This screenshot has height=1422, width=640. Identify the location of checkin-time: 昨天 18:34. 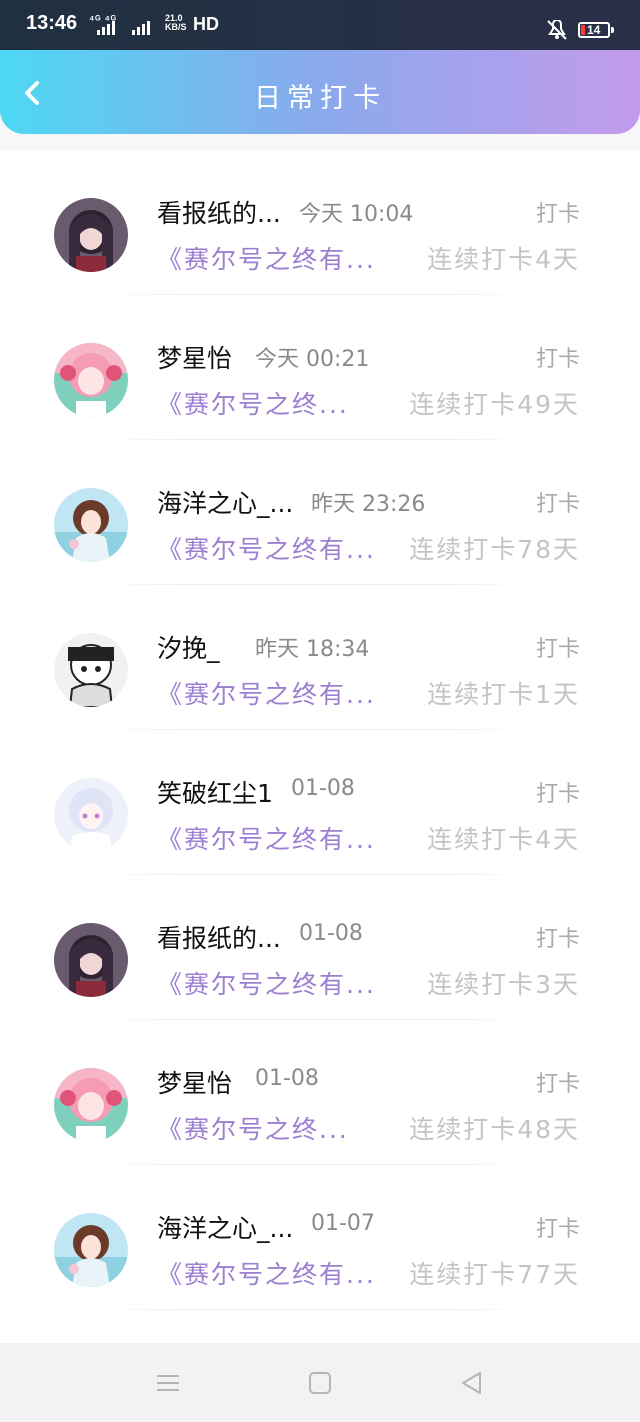
(312, 649).